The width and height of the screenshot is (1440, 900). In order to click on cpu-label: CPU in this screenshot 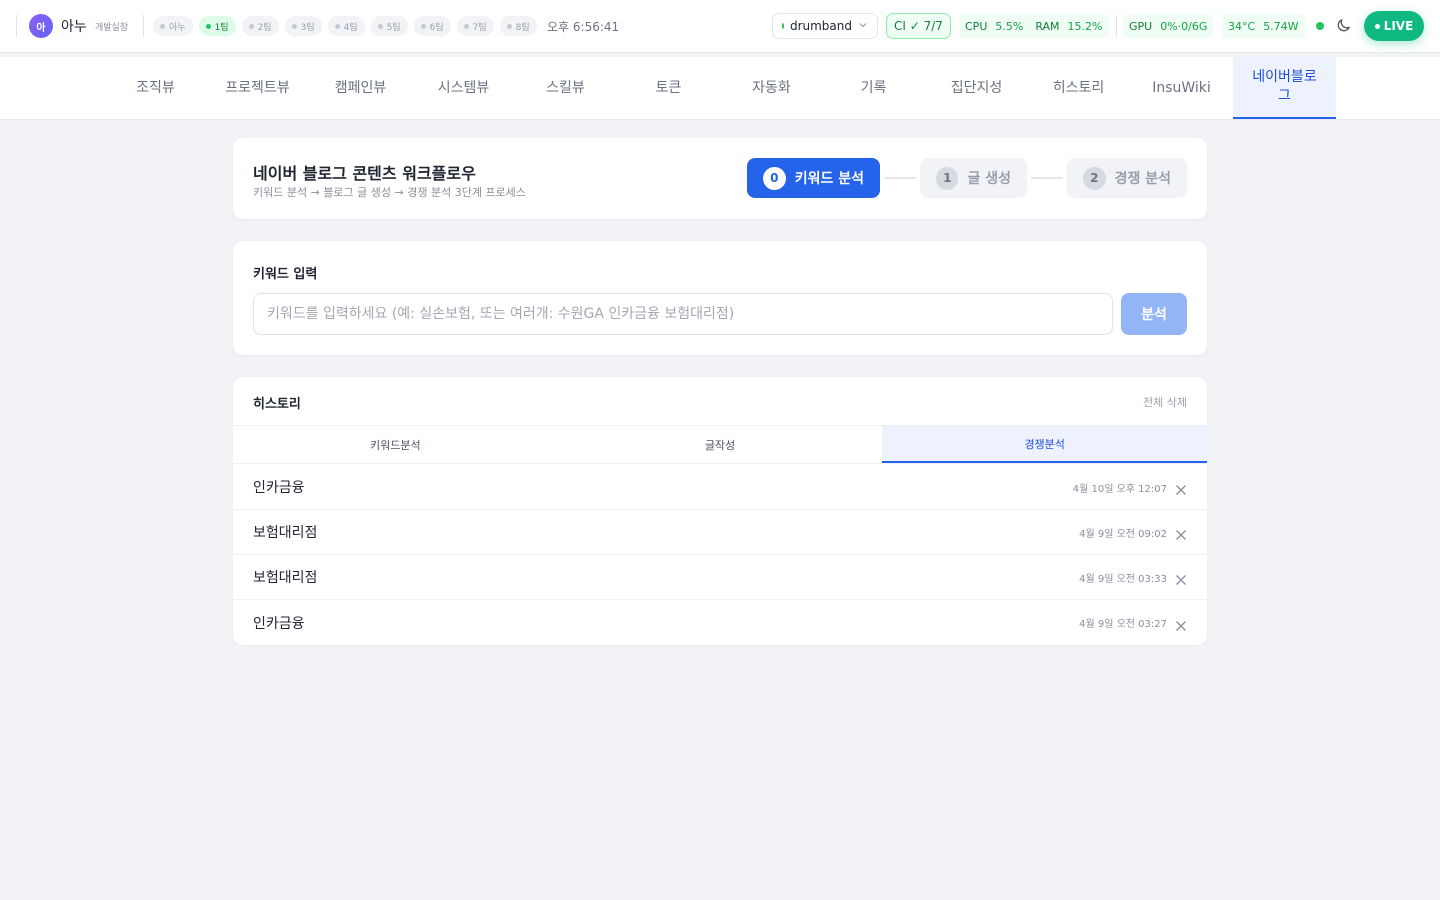, I will do `click(976, 26)`.